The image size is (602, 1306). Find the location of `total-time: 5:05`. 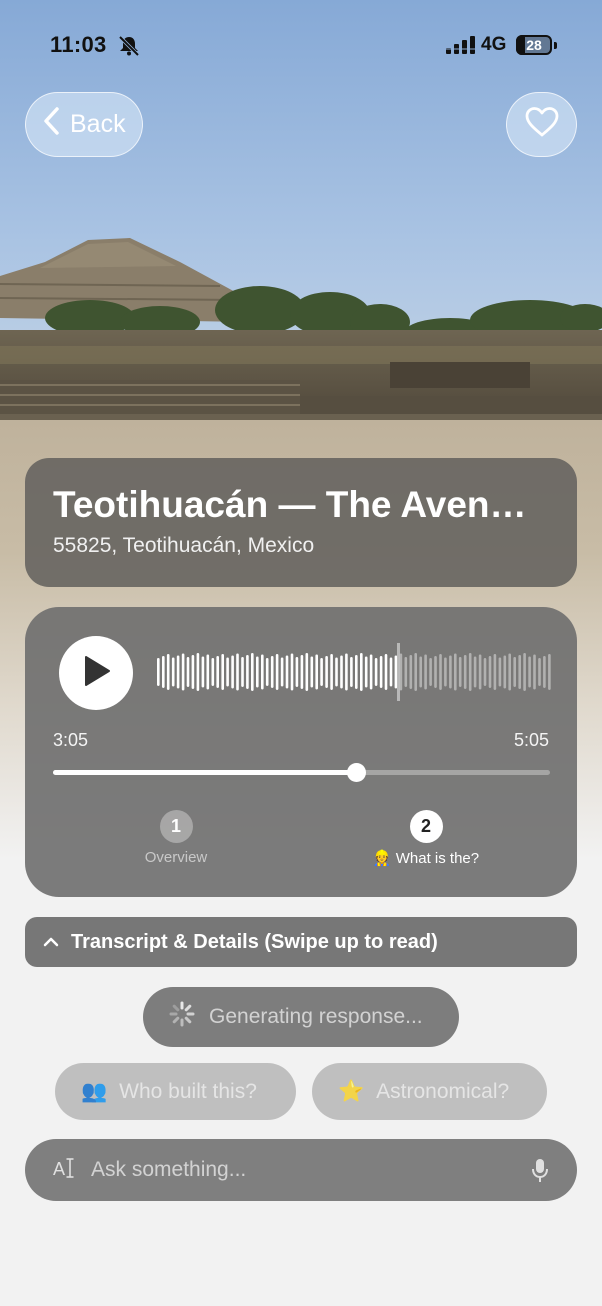

total-time: 5:05 is located at coordinates (531, 740).